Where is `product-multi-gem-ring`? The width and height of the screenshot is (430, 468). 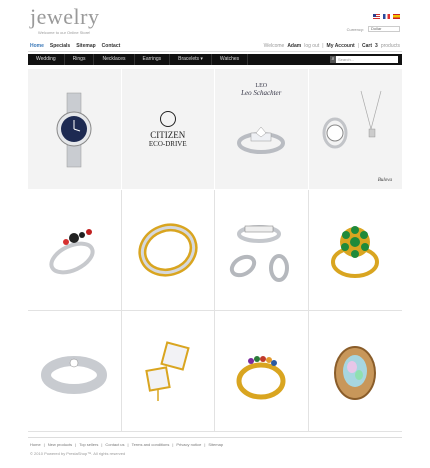
product-multi-gem-ring is located at coordinates (262, 371).